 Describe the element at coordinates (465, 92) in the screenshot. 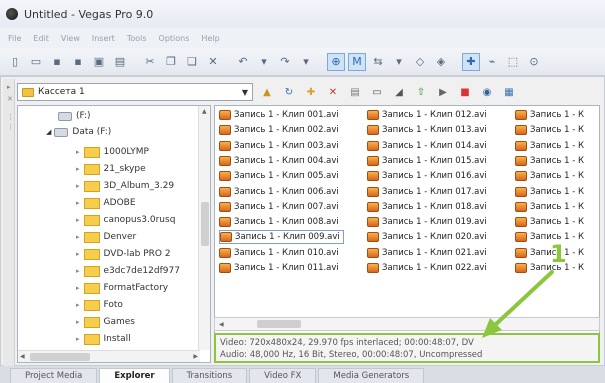

I see `stop-icon: ■` at that location.